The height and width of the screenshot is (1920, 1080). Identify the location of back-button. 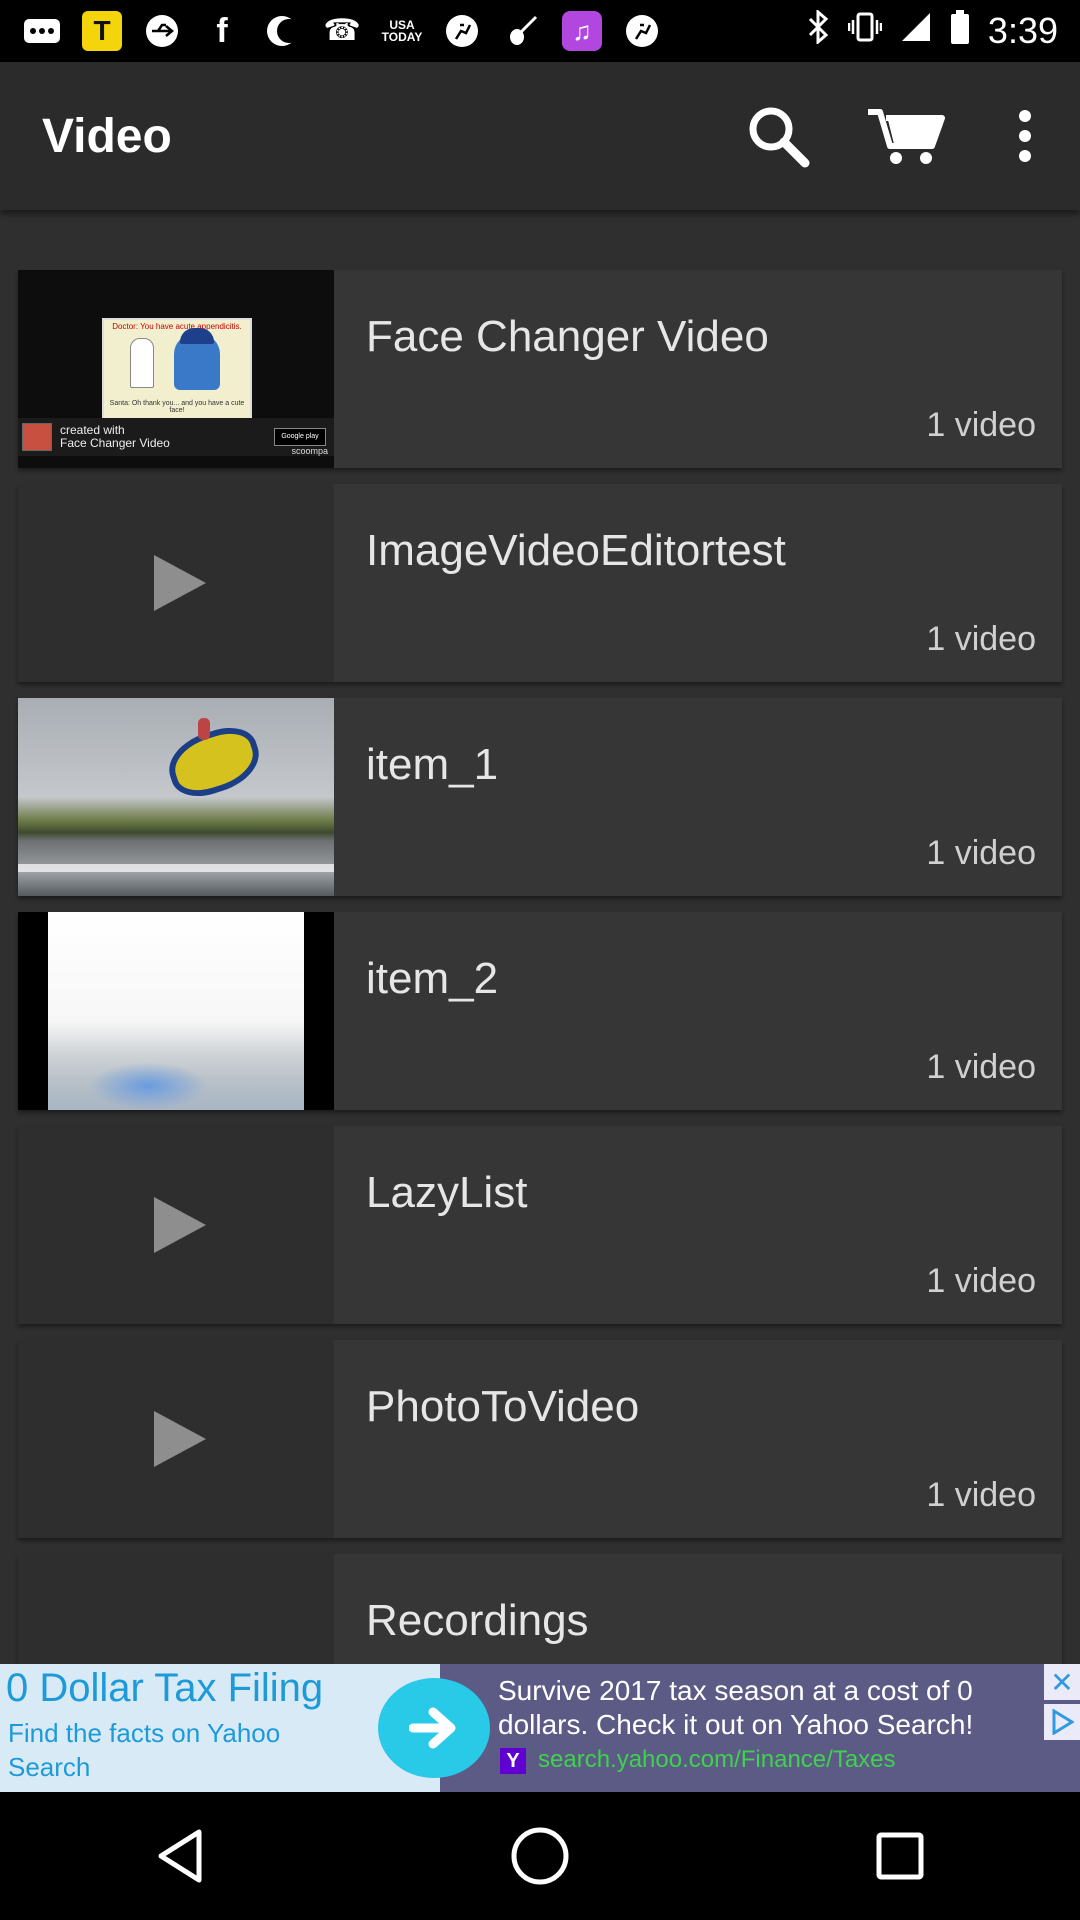
(180, 1856).